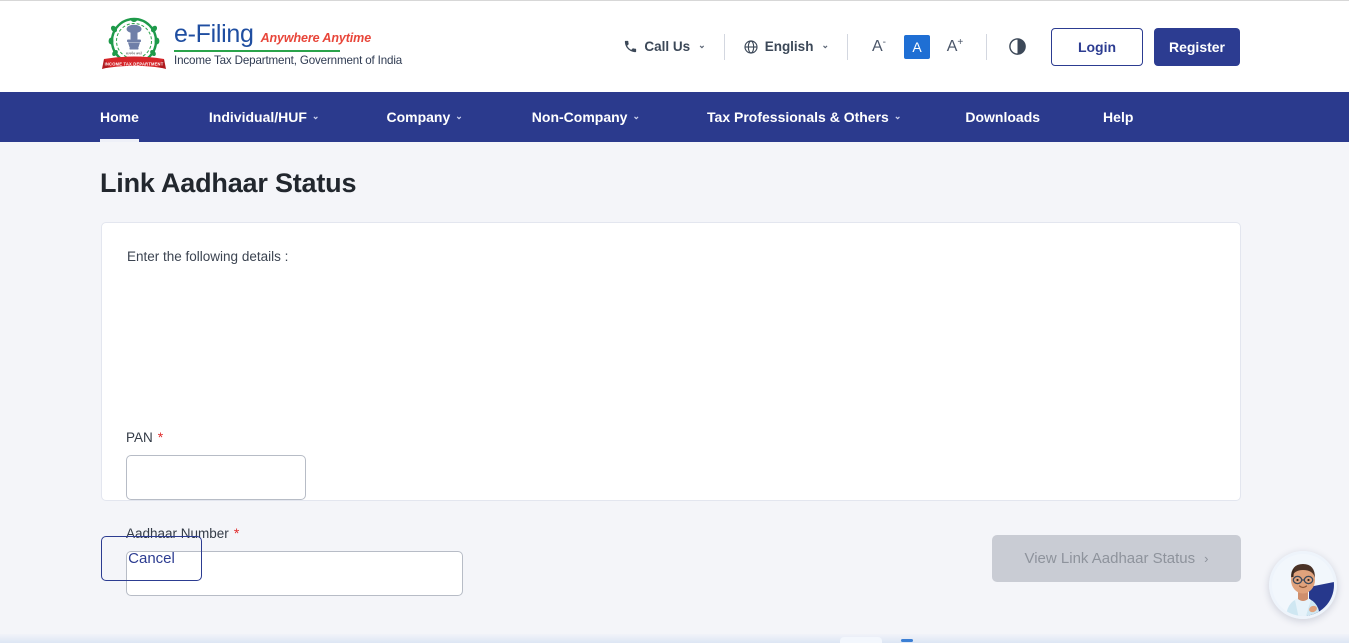 The width and height of the screenshot is (1349, 643). What do you see at coordinates (907, 640) in the screenshot?
I see `bottom-strip-indicator` at bounding box center [907, 640].